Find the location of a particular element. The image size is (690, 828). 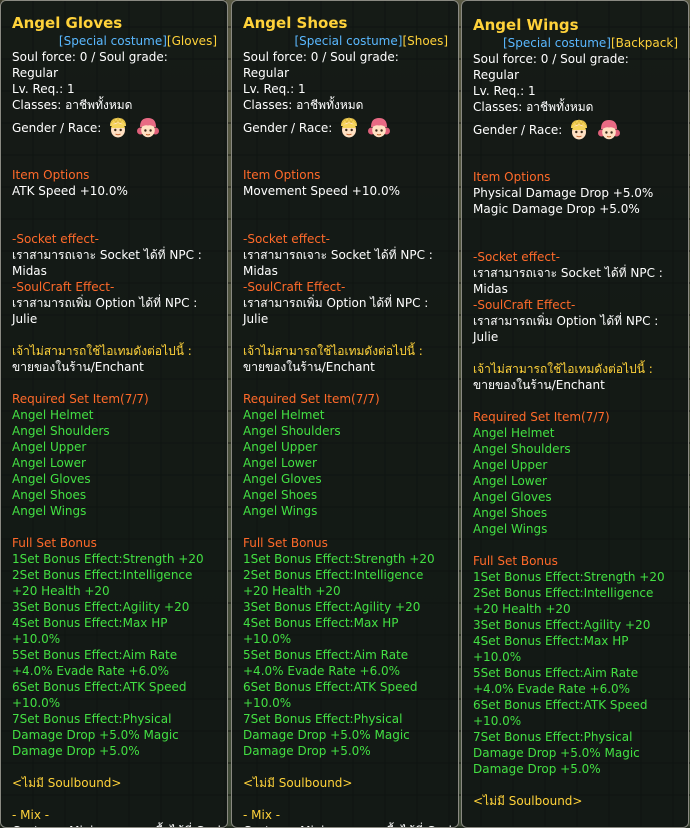

item-category: [Special costume][Backpack] is located at coordinates (580, 43).